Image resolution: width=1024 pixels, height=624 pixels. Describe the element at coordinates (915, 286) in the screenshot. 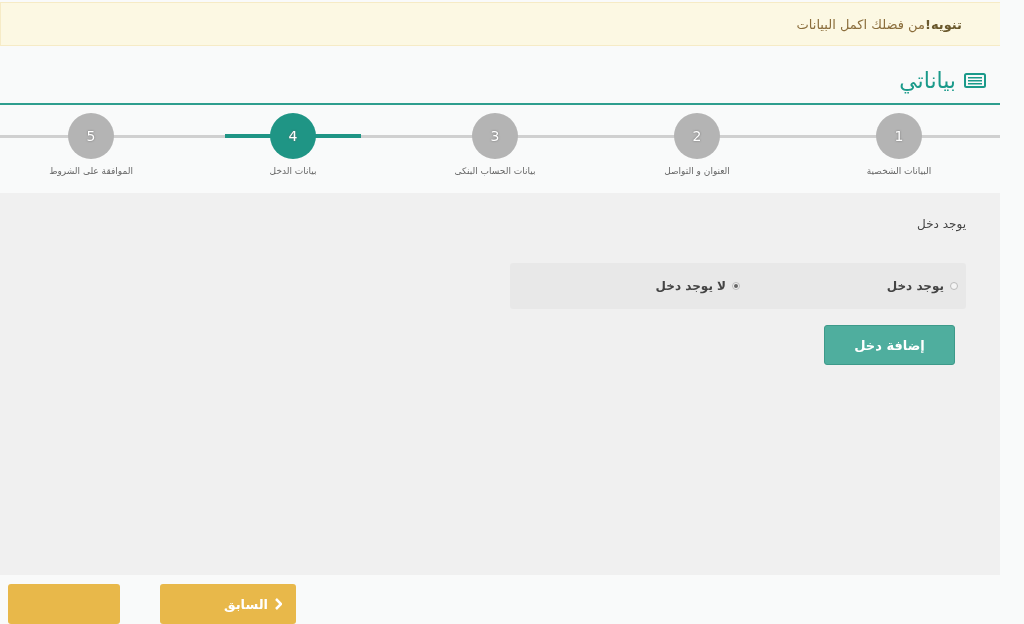

I see `radio-label: يوجد دخل` at that location.